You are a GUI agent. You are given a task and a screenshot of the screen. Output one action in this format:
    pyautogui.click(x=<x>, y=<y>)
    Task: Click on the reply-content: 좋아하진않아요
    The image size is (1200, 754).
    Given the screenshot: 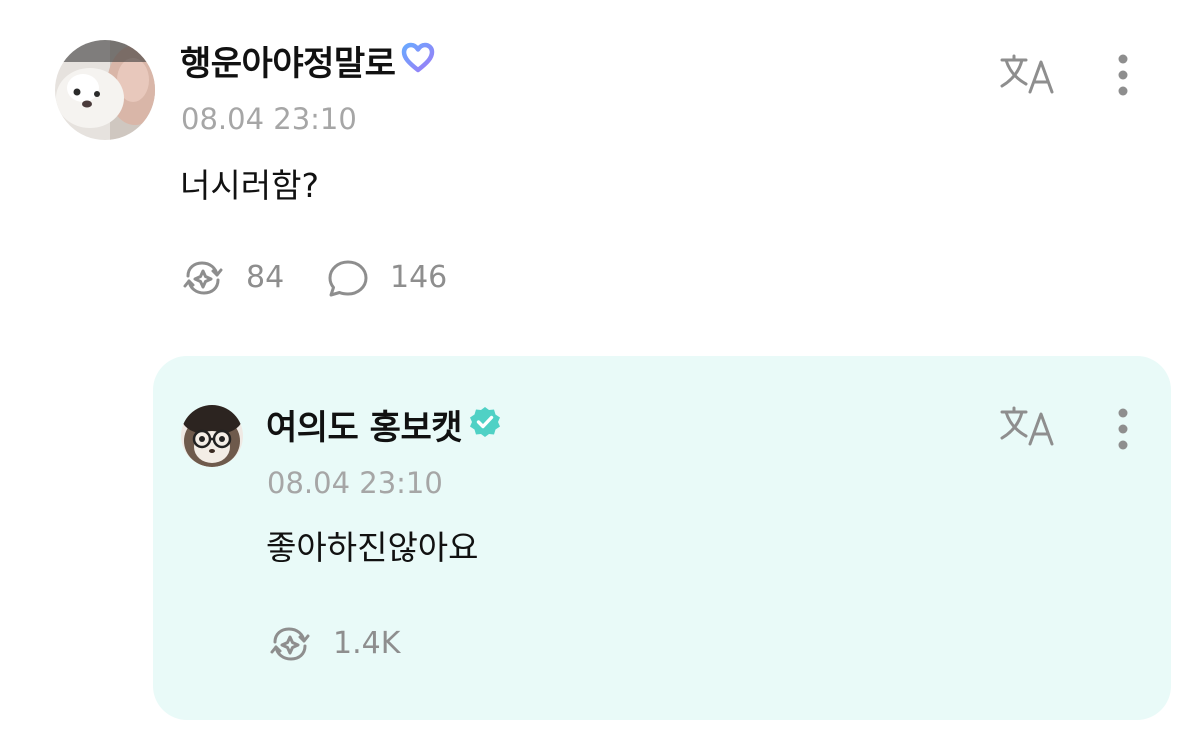 What is the action you would take?
    pyautogui.click(x=372, y=547)
    